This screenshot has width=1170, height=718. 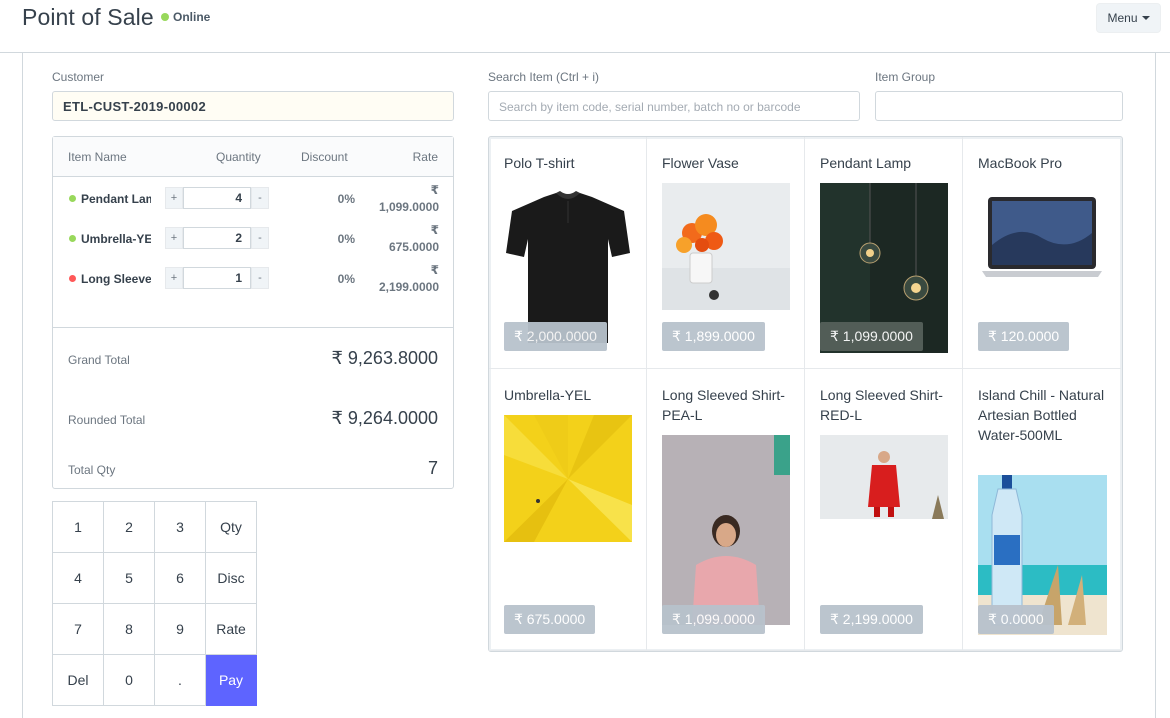 I want to click on customer-input: ETL-CUST-2019-00002, so click(x=253, y=106).